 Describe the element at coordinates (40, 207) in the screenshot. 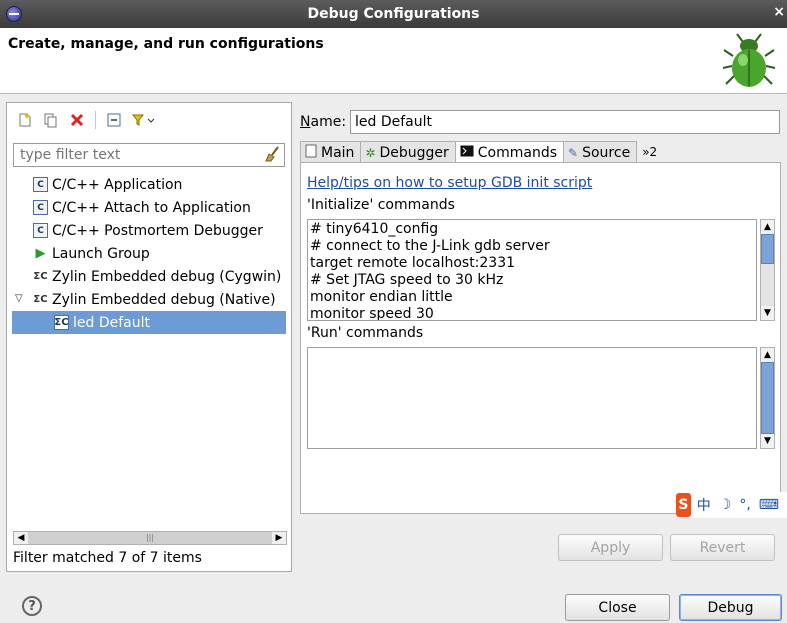

I see `c-attach-icon: C` at that location.